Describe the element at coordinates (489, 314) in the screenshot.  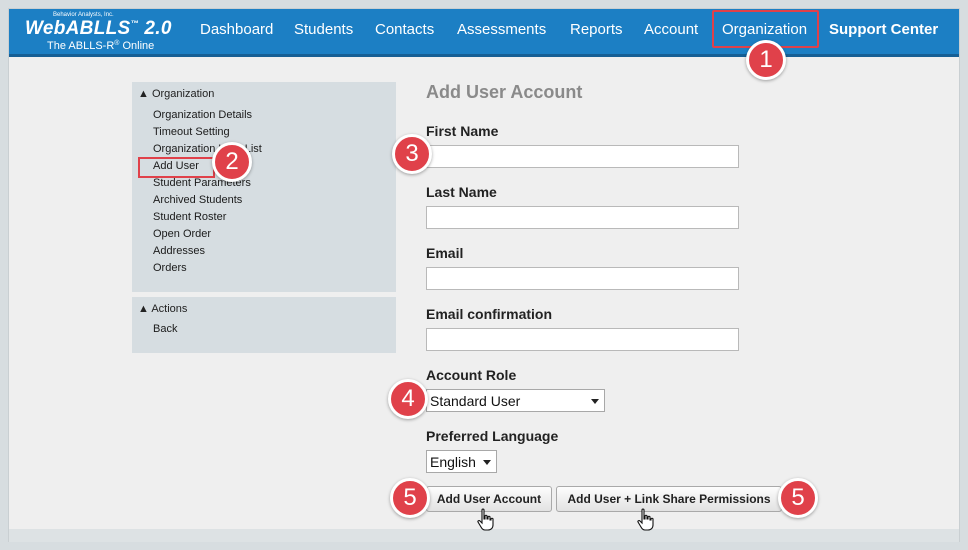
I see `email-confirmation-label: Email confirmation` at that location.